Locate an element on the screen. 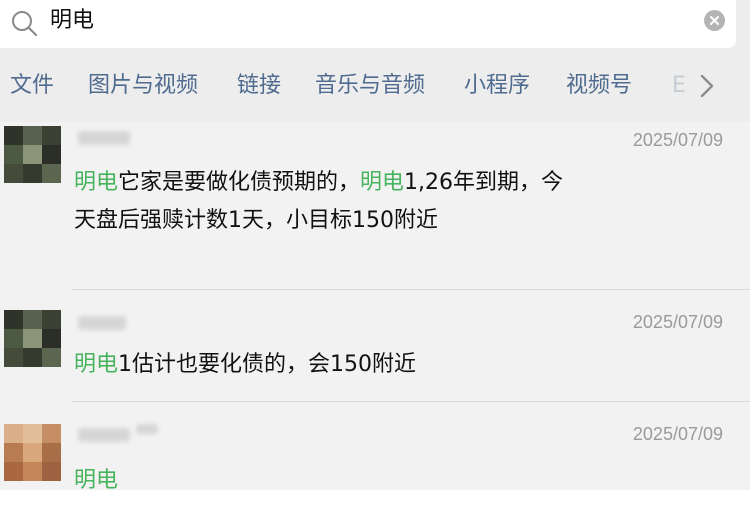 This screenshot has width=750, height=506. tab-more-faded: E is located at coordinates (679, 86).